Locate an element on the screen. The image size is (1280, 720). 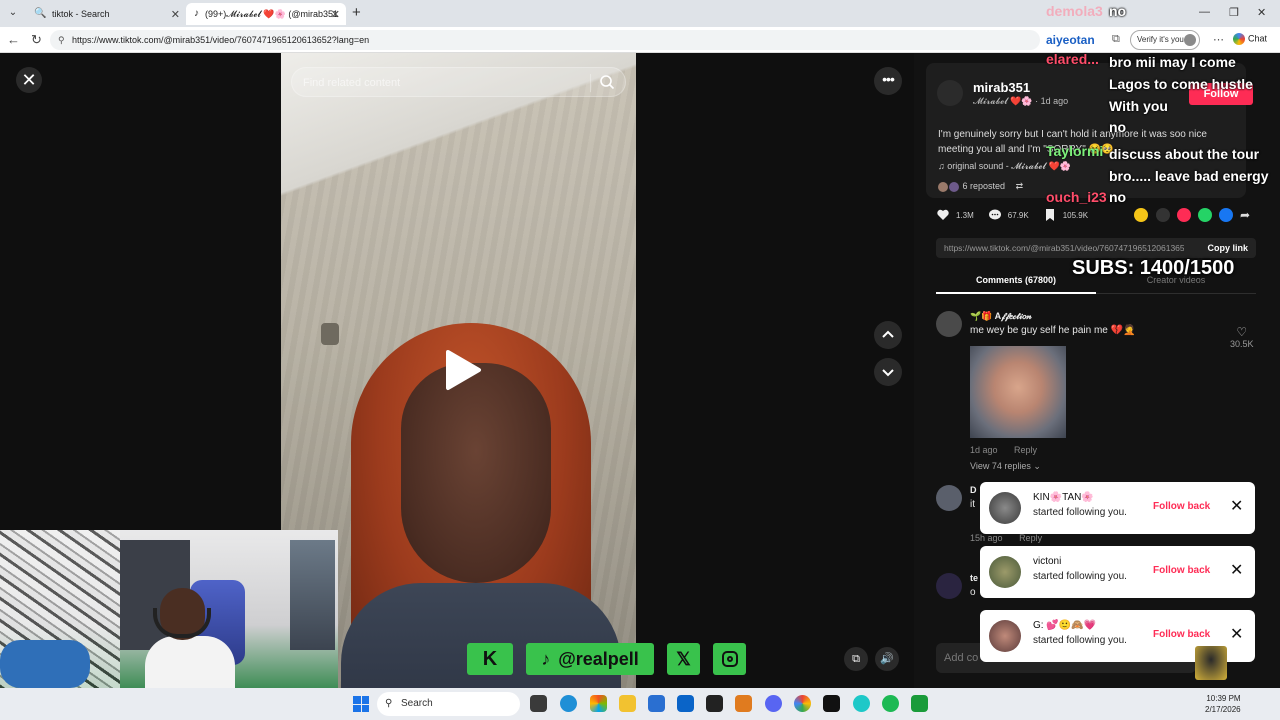
tiktok-handle-badge: ♪ @realpell is located at coordinates (590, 659).